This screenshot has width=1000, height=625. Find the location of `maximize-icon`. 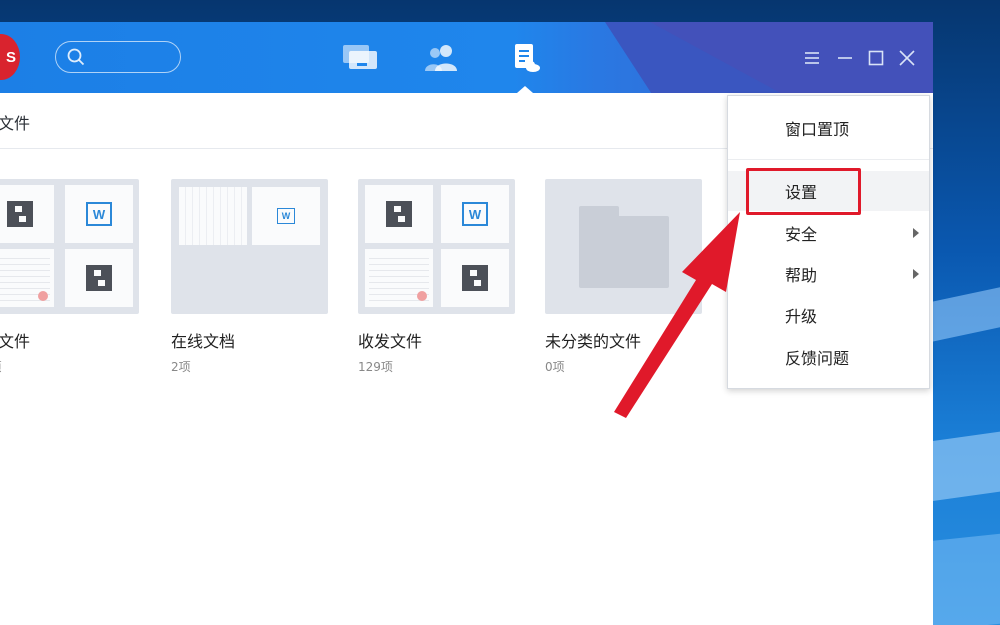

maximize-icon is located at coordinates (876, 58).